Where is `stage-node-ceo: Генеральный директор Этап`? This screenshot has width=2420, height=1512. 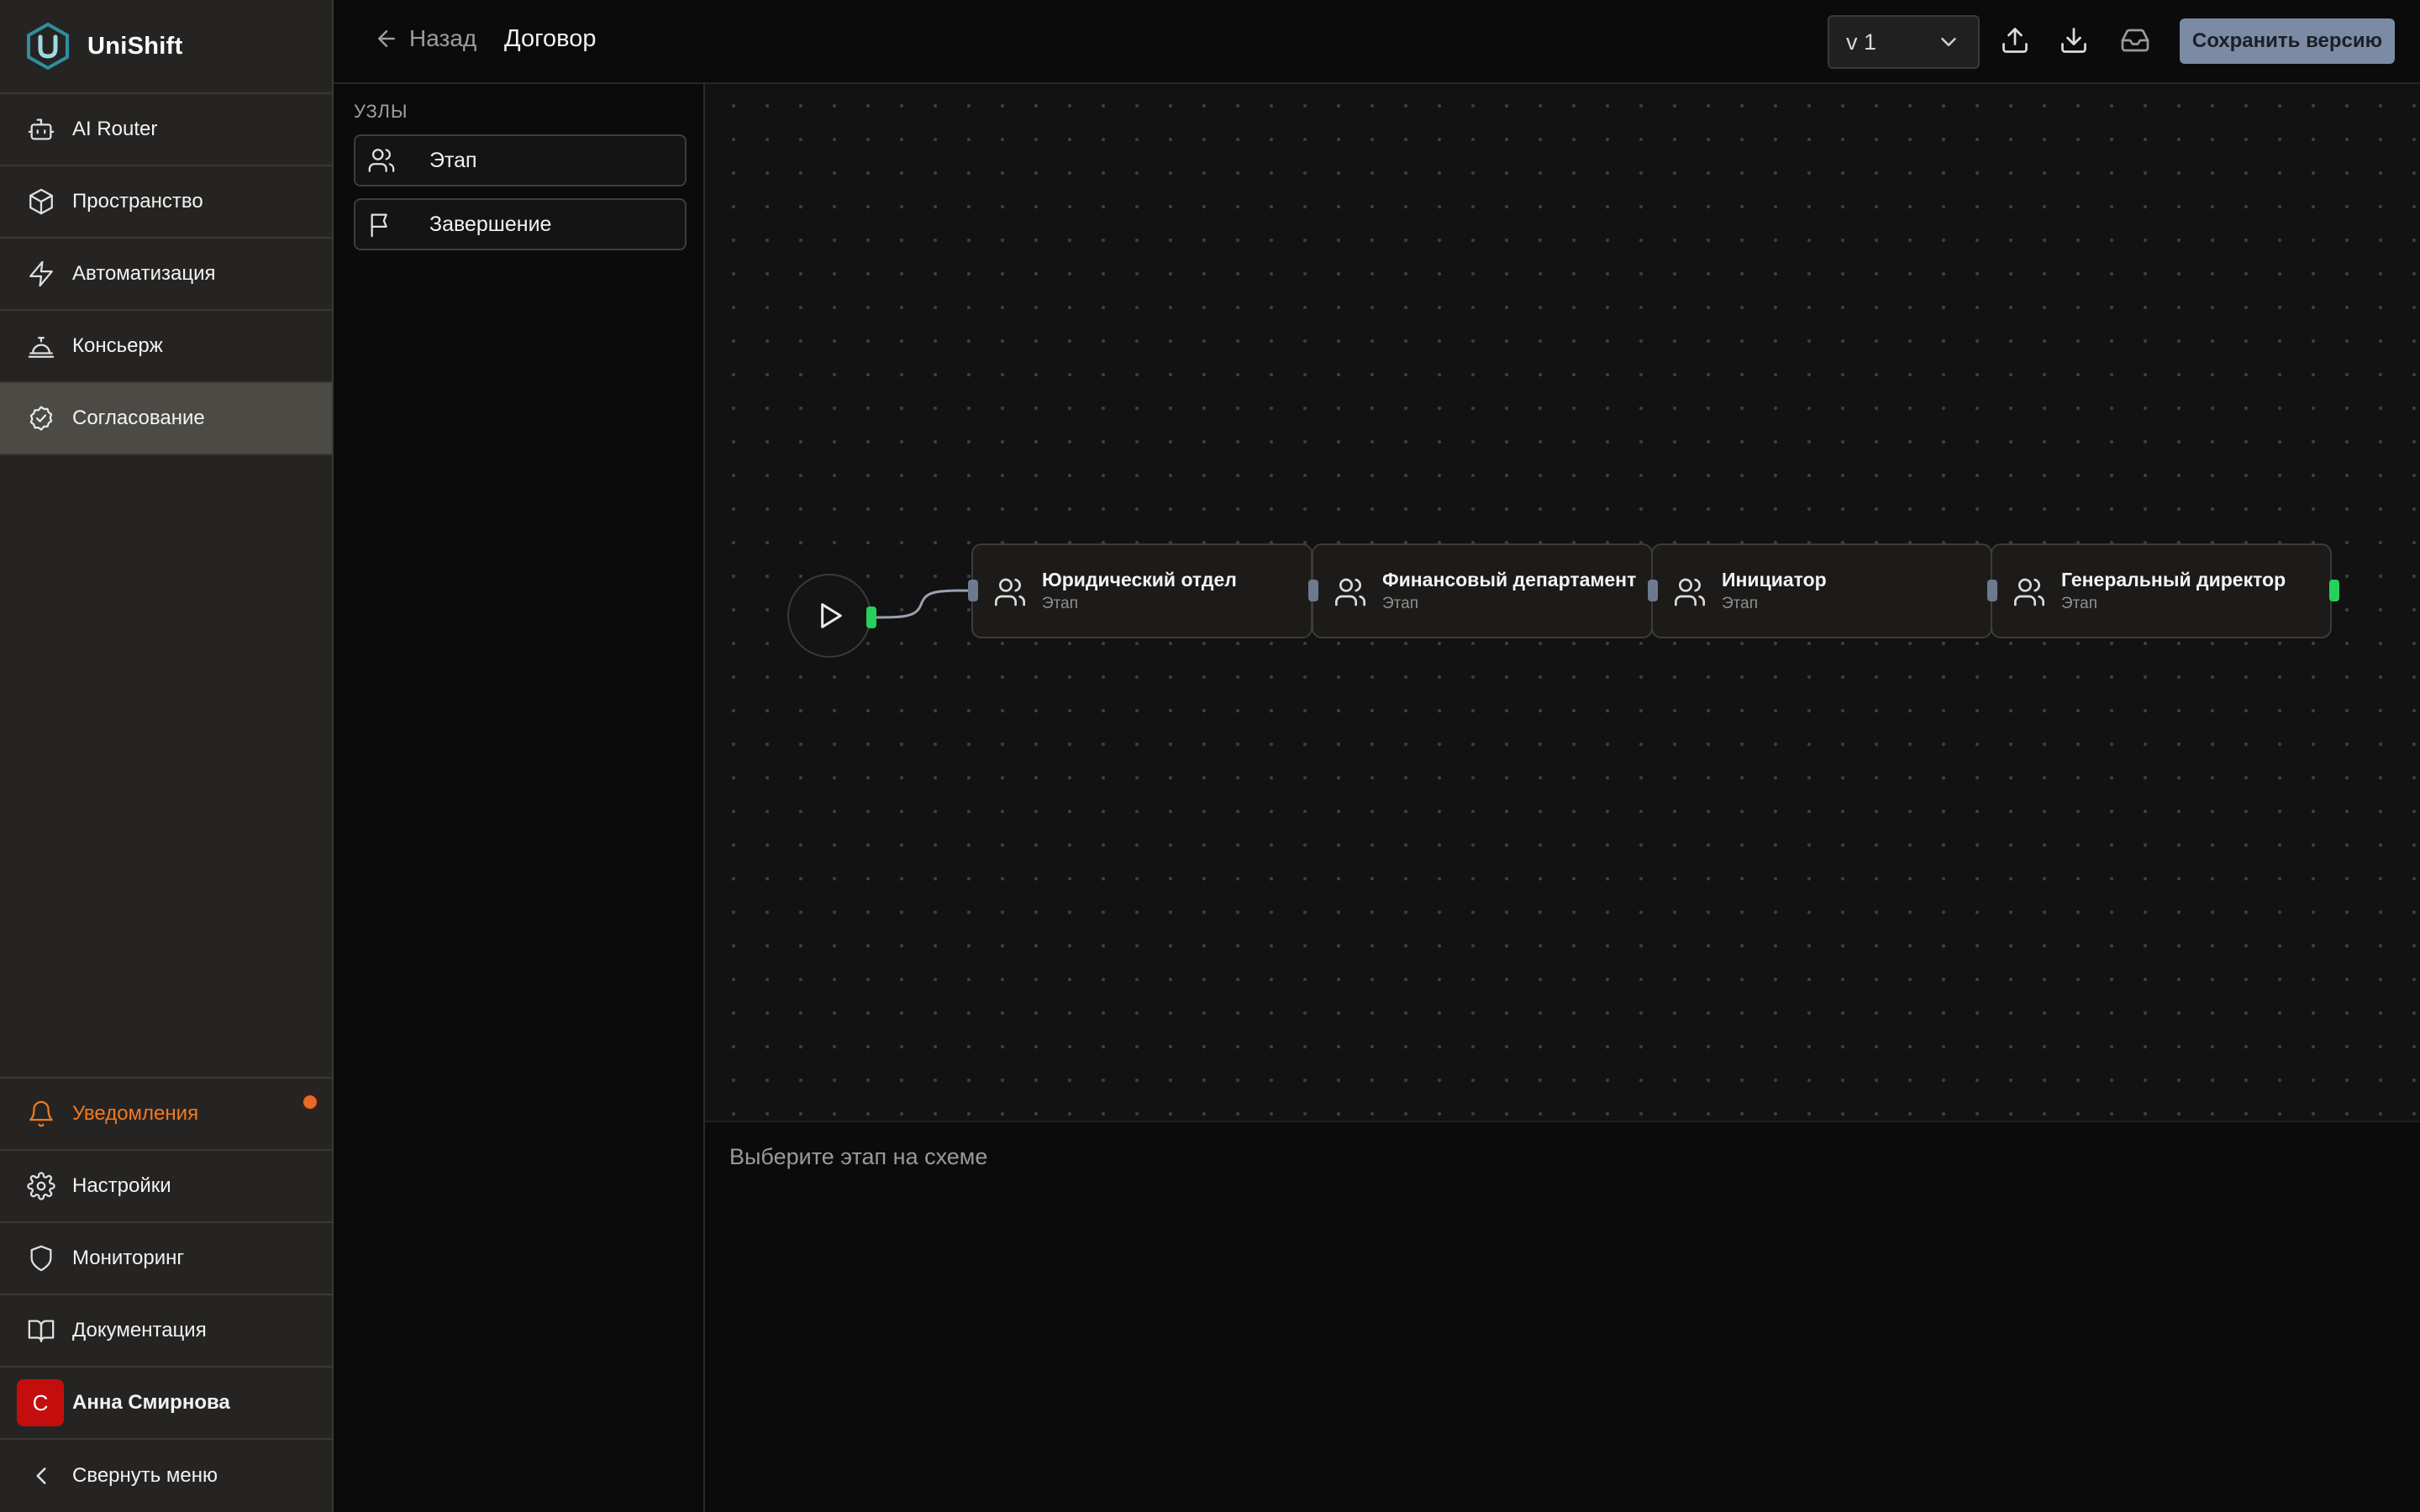 stage-node-ceo: Генеральный директор Этап is located at coordinates (2161, 590).